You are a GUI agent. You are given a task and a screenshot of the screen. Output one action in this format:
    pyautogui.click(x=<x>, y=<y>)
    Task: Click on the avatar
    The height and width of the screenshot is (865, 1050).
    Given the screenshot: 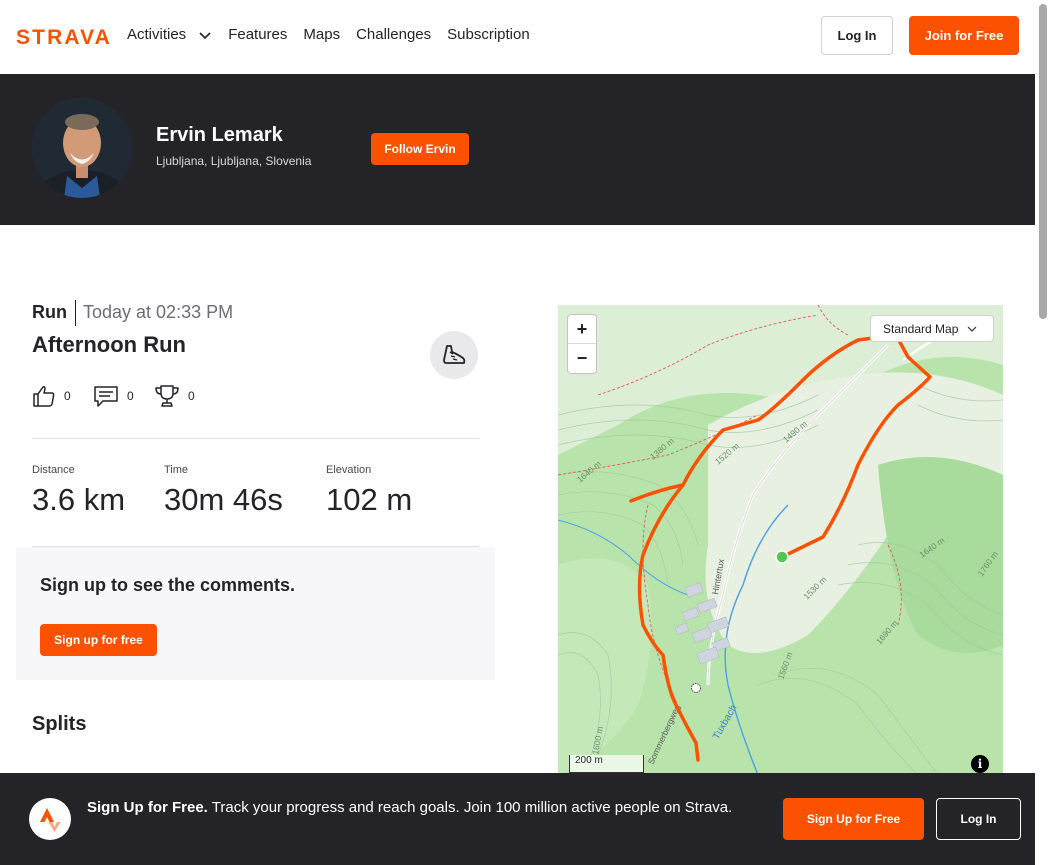 What is the action you would take?
    pyautogui.click(x=82, y=148)
    